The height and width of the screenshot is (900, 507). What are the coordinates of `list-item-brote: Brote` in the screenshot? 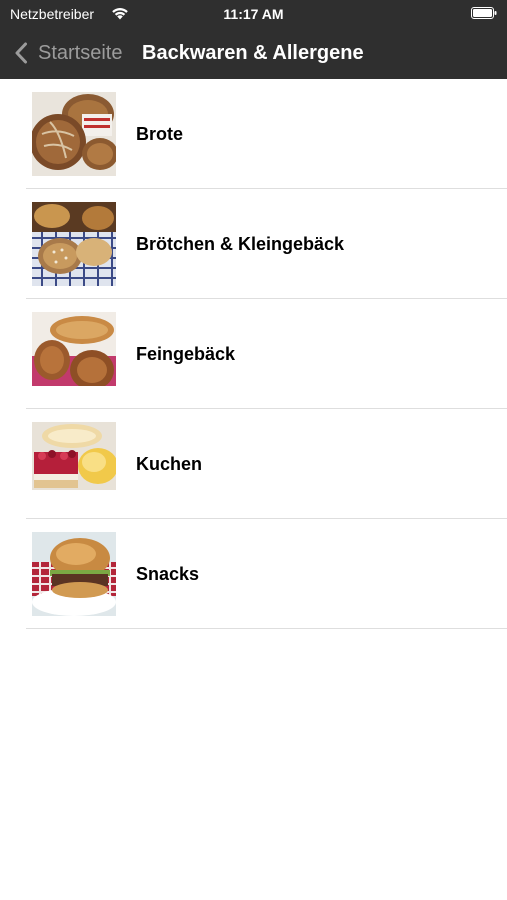 It's located at (253, 134).